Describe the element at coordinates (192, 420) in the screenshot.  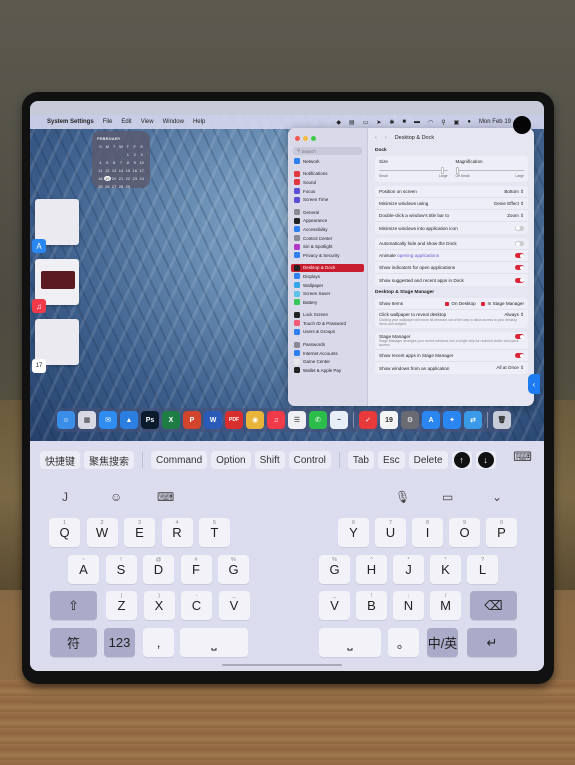
I see `dock-powerpoint-icon: P` at that location.